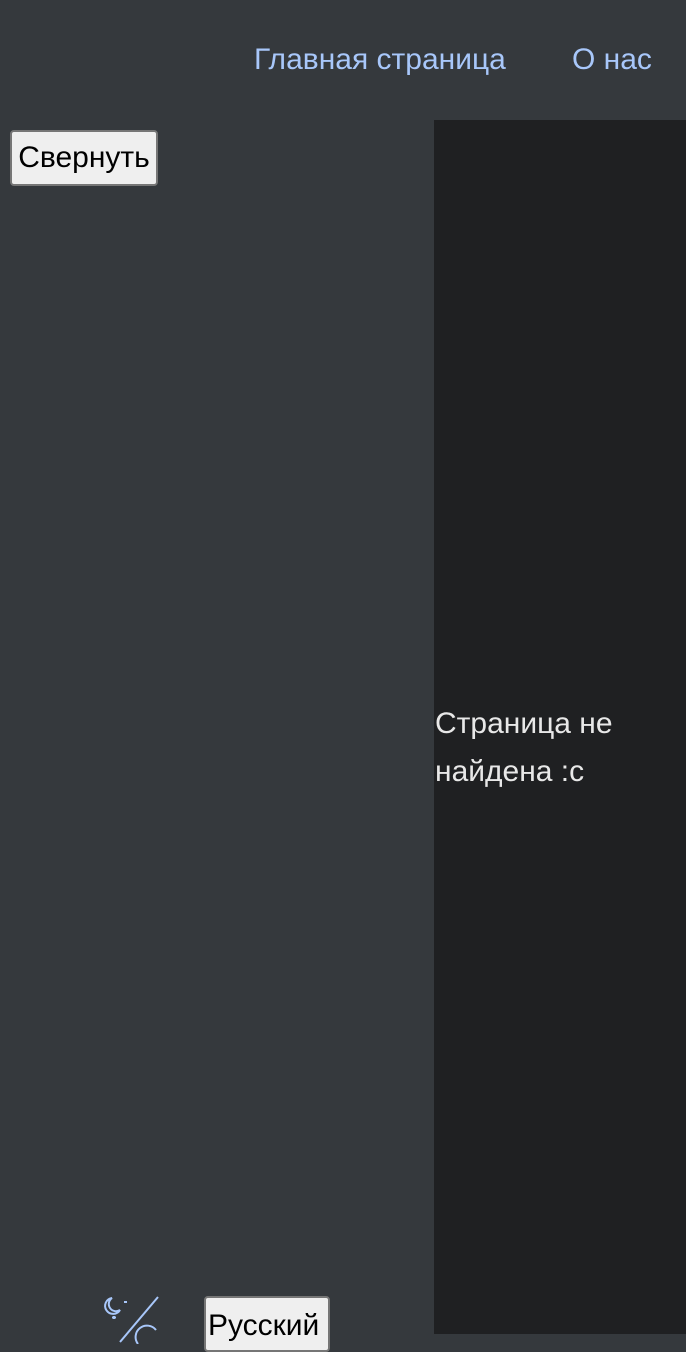 The height and width of the screenshot is (1352, 686). Describe the element at coordinates (612, 60) in the screenshot. I see `nav-link-about: О нас` at that location.